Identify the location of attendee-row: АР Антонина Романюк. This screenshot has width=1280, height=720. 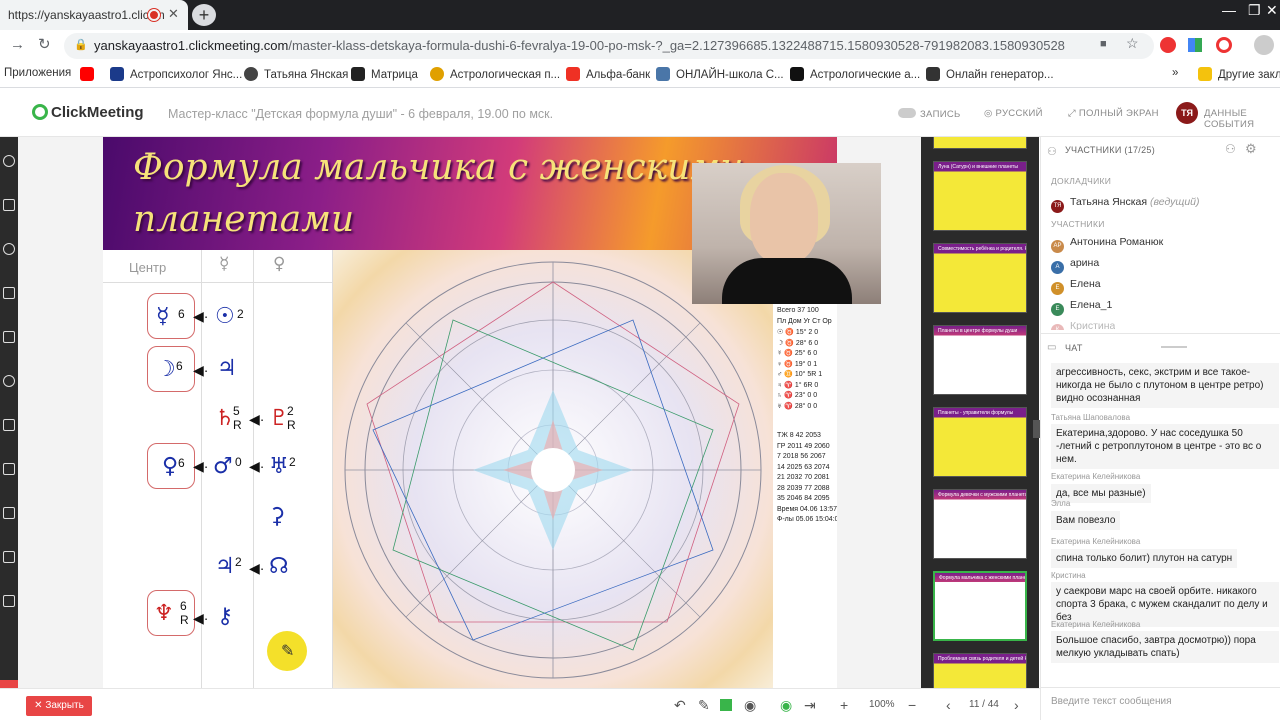
(1107, 244).